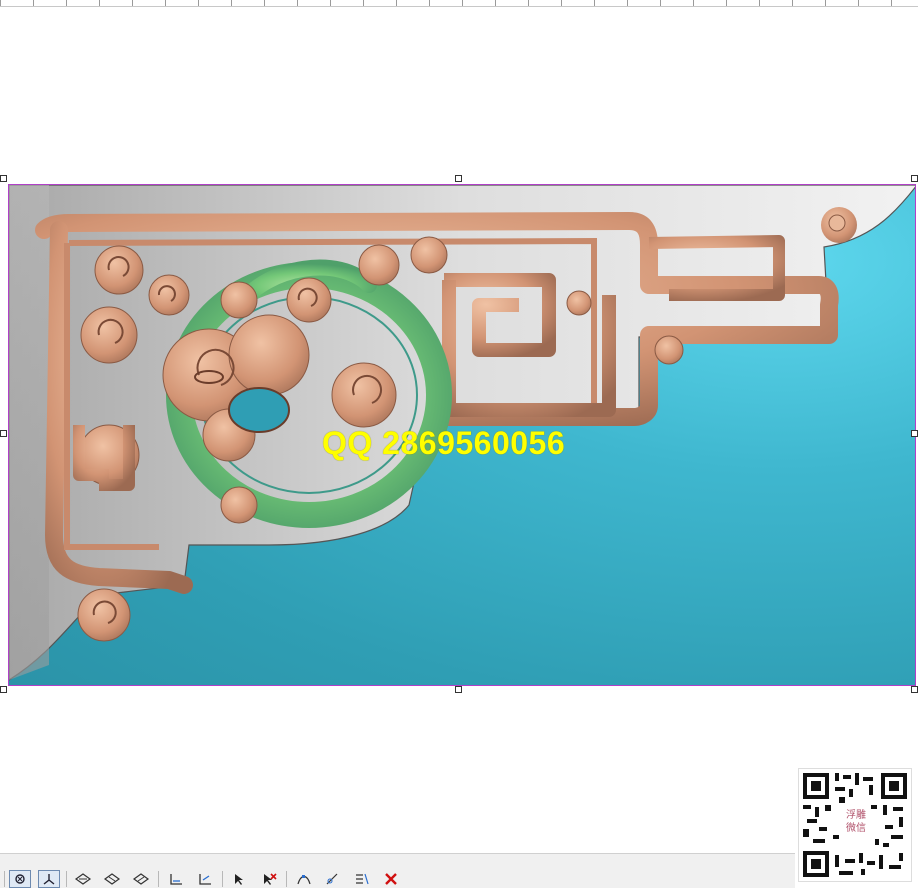 The height and width of the screenshot is (888, 918). I want to click on qr-label-line1: 浮雕, so click(856, 815).